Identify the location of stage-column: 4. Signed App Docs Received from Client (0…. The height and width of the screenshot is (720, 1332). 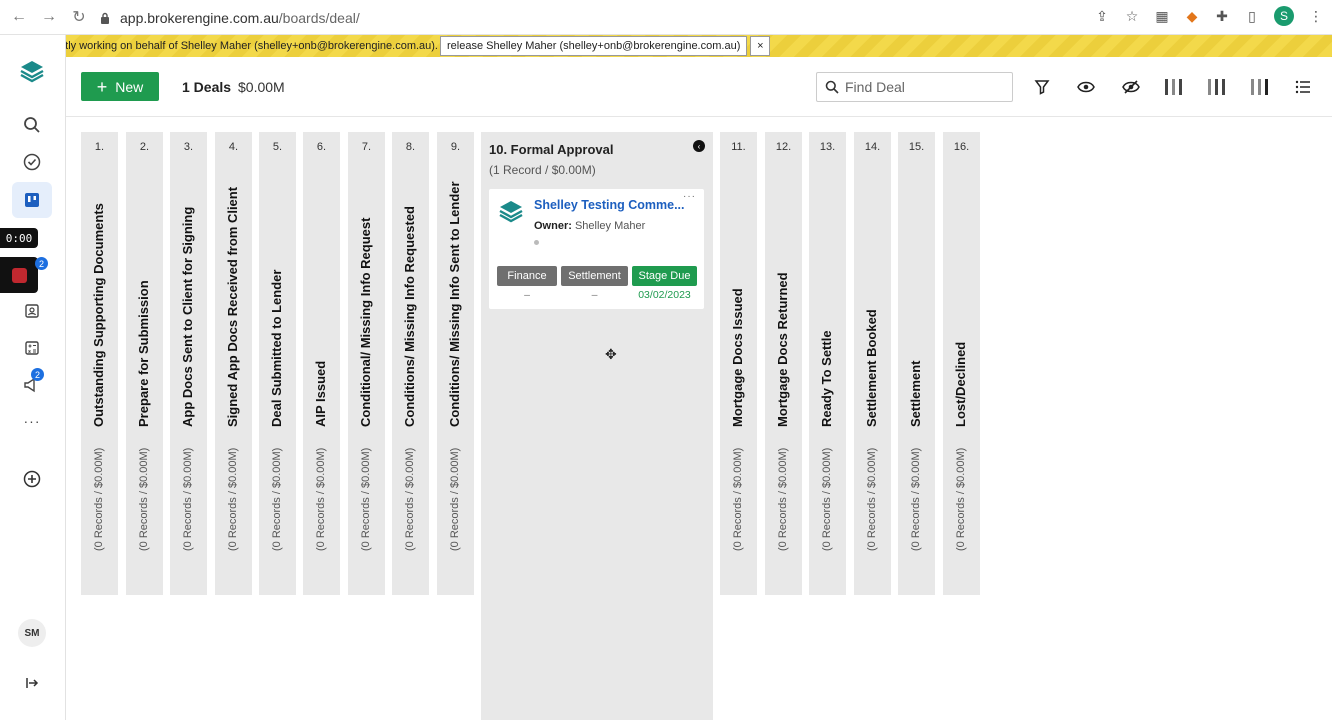
(233, 363).